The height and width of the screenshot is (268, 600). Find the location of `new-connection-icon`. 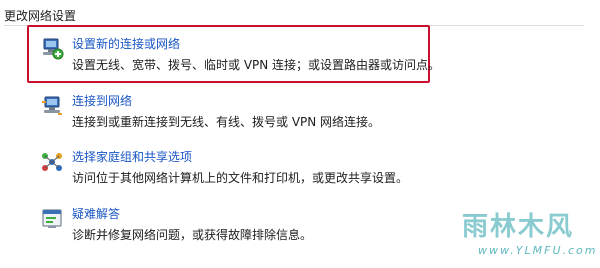

new-connection-icon is located at coordinates (52, 49).